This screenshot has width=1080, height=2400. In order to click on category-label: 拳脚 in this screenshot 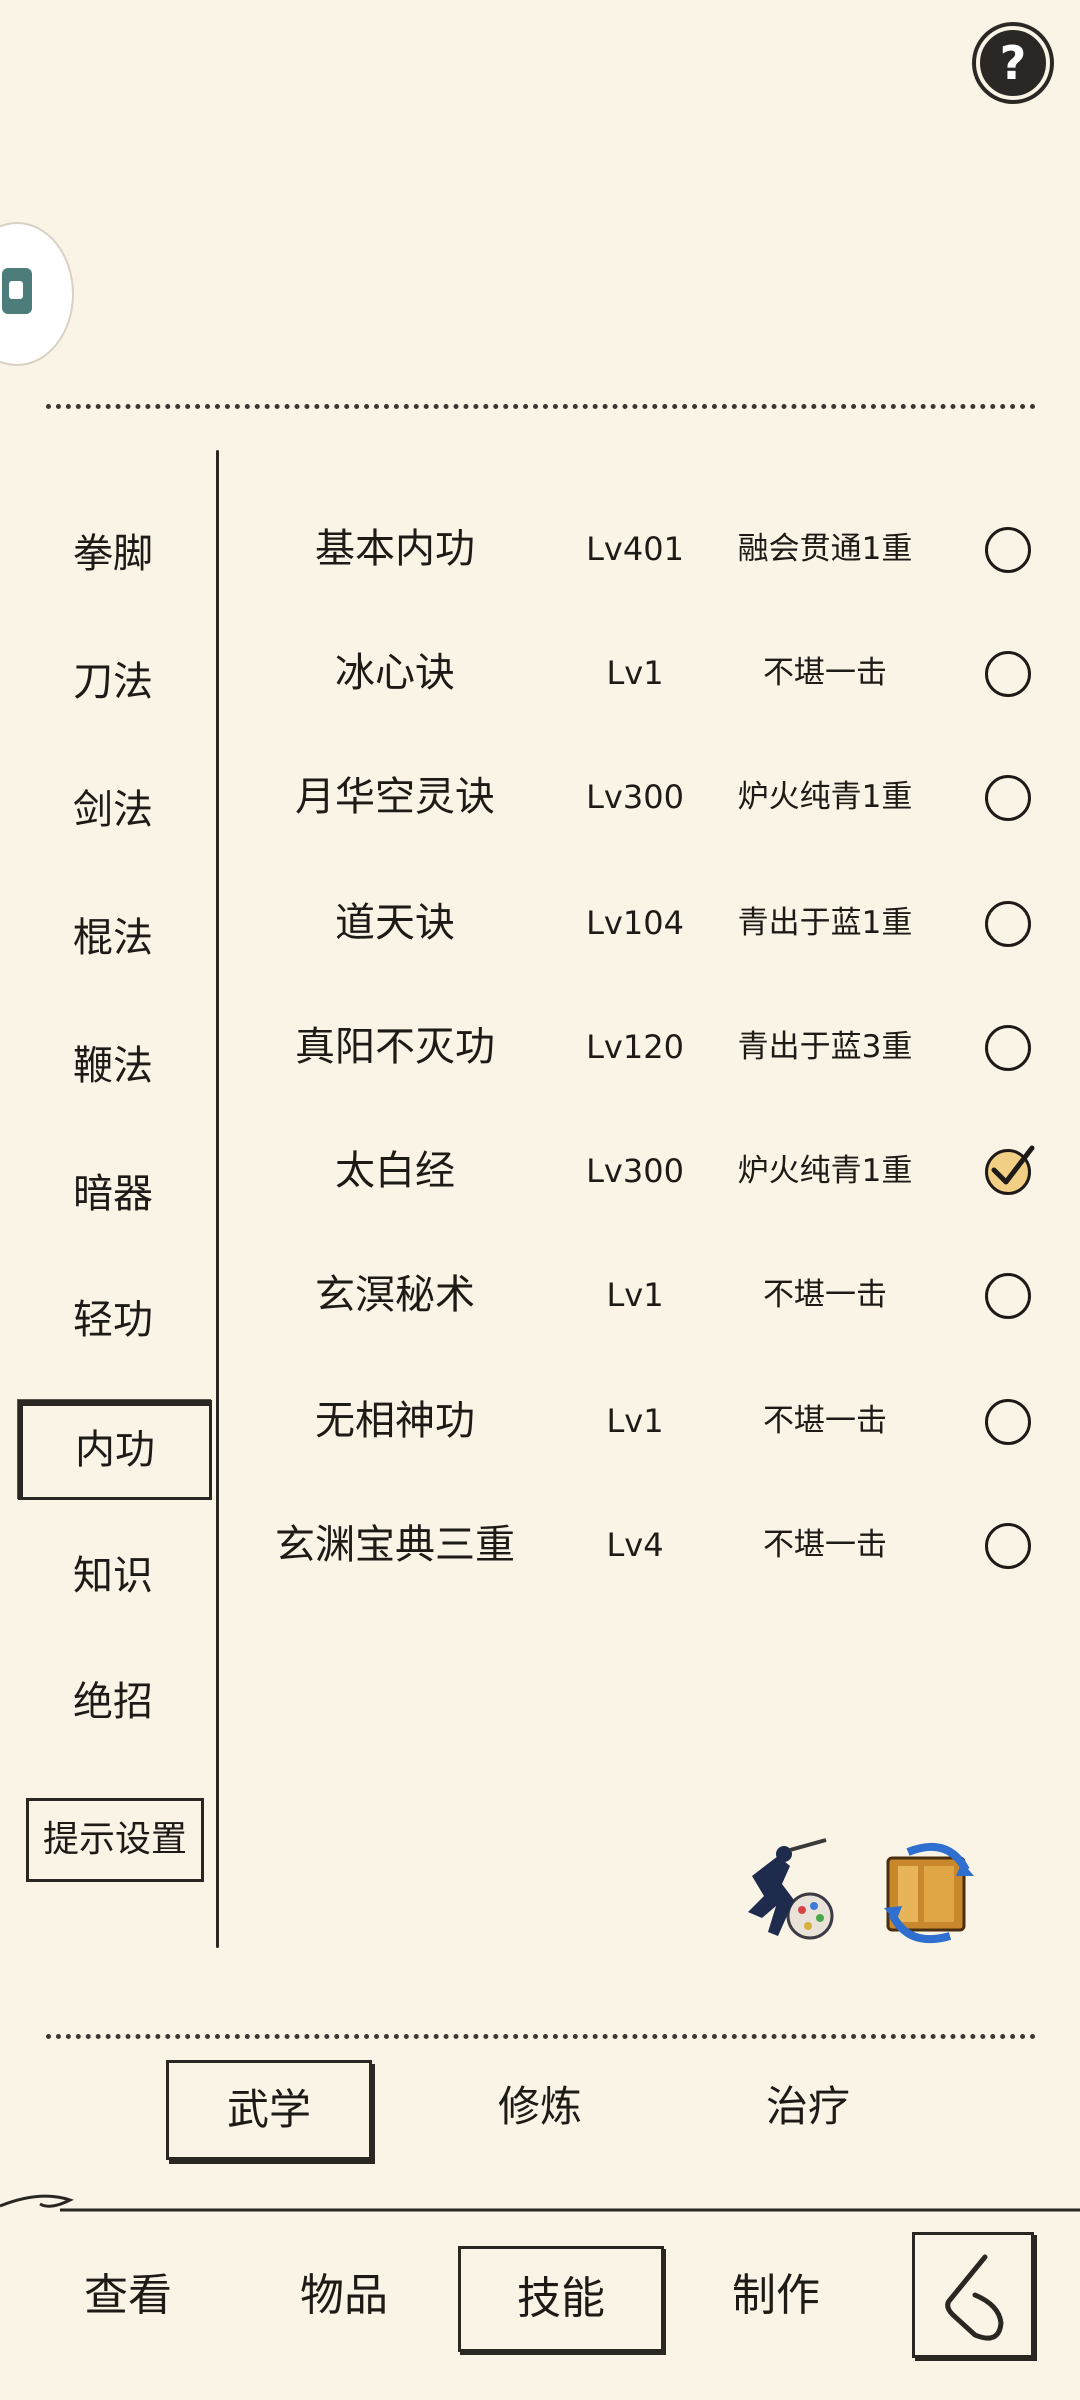, I will do `click(113, 554)`.